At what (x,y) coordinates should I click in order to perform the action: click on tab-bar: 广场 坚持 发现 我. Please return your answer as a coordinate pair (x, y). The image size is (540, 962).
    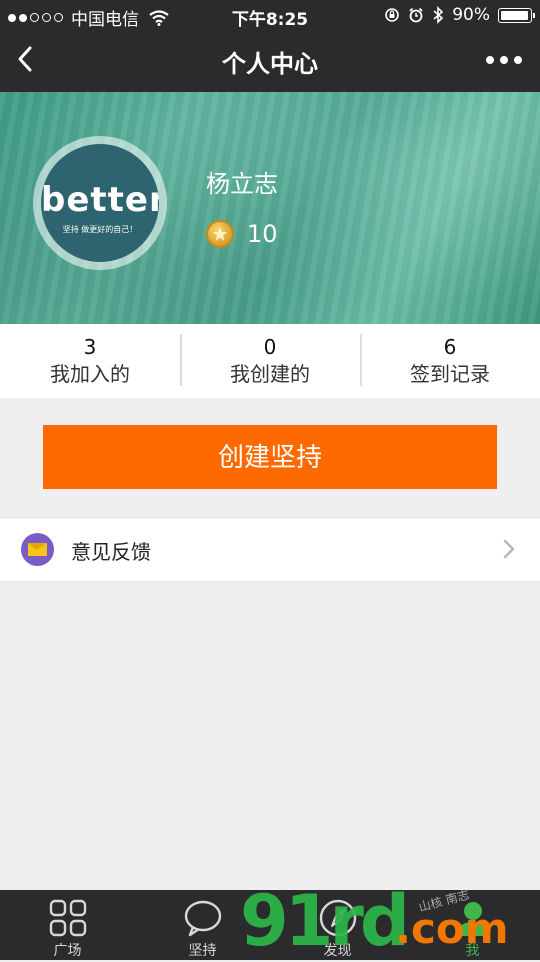
    Looking at the image, I should click on (270, 925).